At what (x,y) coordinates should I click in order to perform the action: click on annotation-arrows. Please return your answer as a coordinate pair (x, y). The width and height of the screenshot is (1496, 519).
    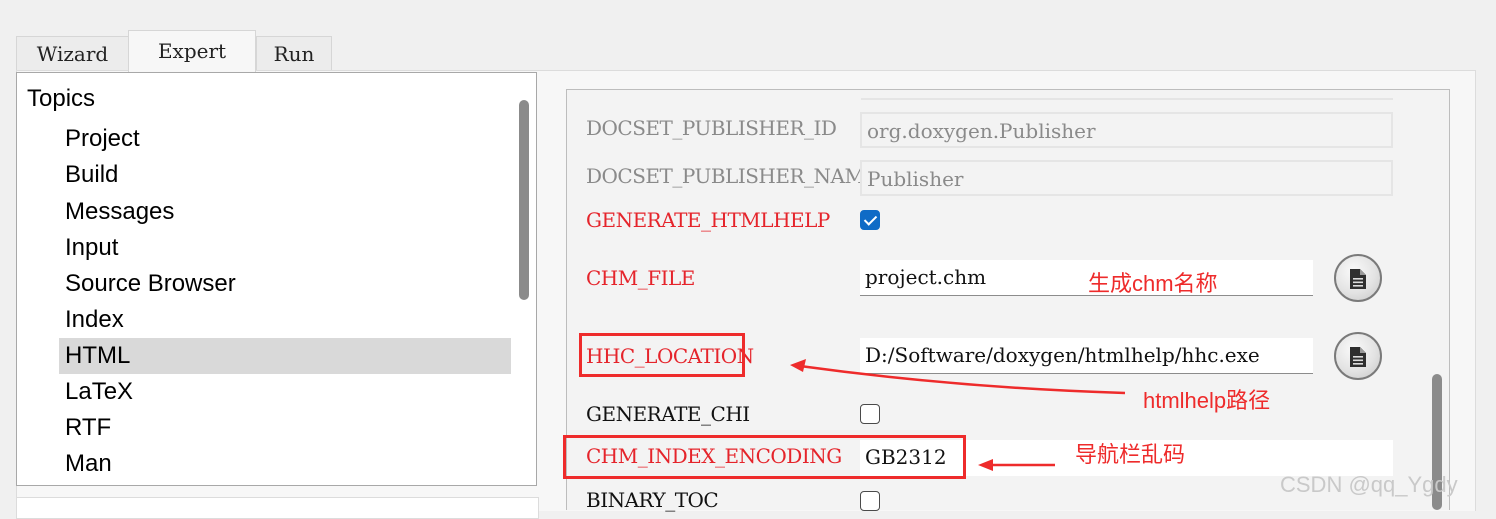
    Looking at the image, I should click on (958, 415).